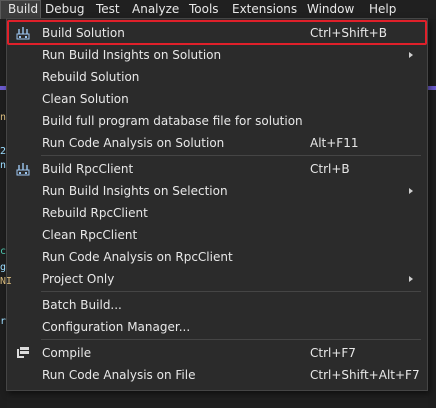  I want to click on menu-item-label: Rebuild Solution, so click(91, 77).